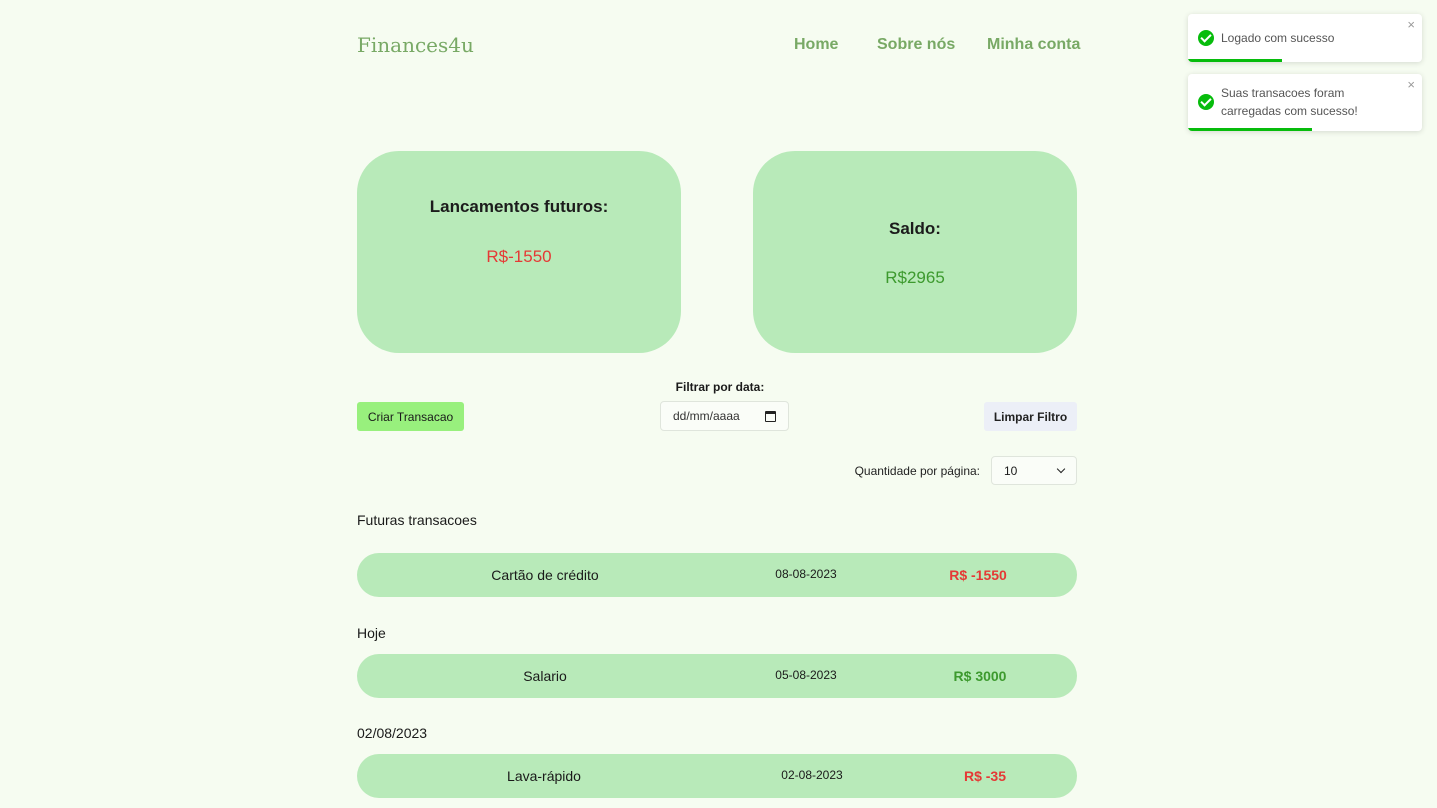 This screenshot has width=1437, height=808. Describe the element at coordinates (717, 676) in the screenshot. I see `transaction-row: Salario 05-08-2023 R$ 3000` at that location.